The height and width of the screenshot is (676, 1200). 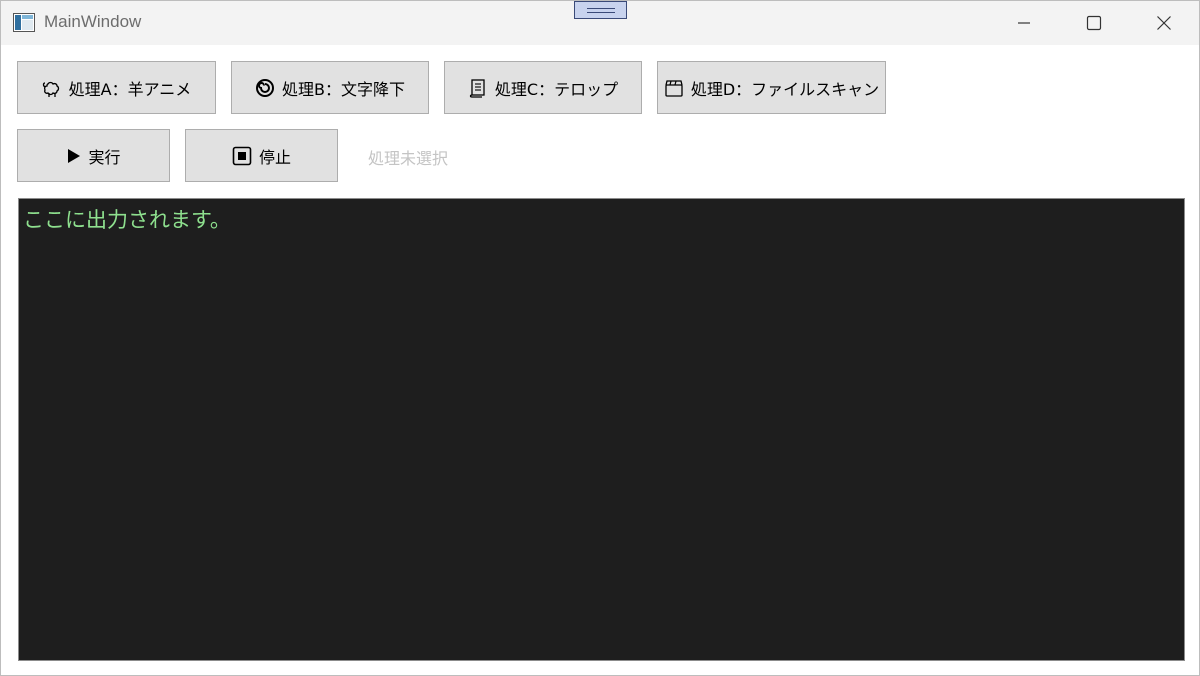 I want to click on output-text: ここに出力されます。, so click(x=127, y=220).